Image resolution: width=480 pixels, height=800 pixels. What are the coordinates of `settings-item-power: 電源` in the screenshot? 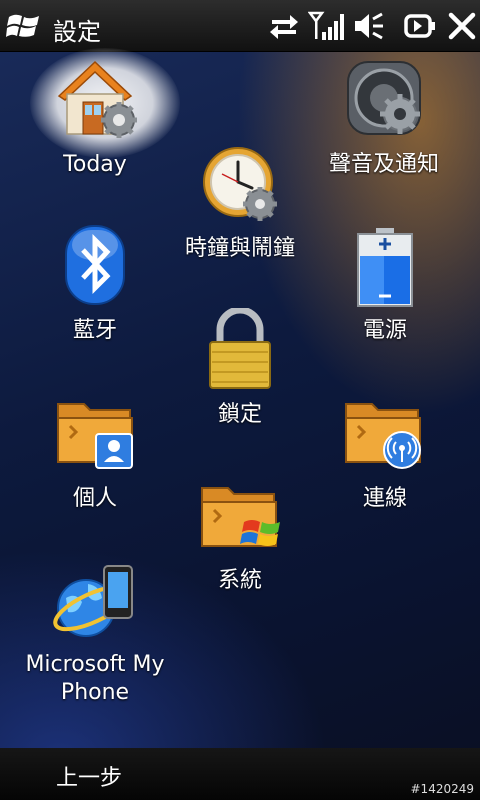 It's located at (385, 287).